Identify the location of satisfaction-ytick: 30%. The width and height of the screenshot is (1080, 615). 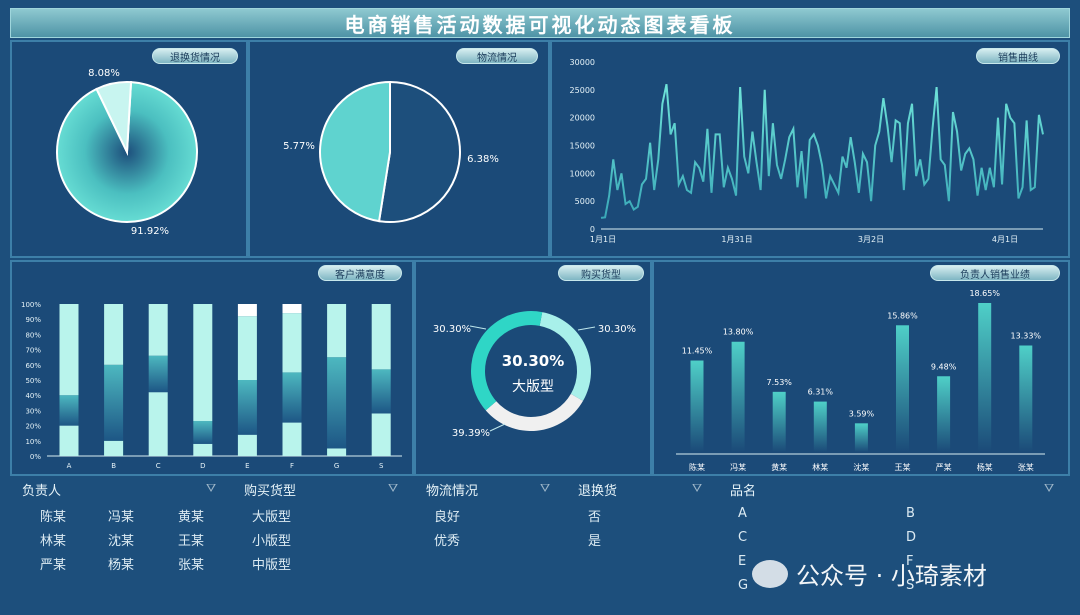
(33, 411).